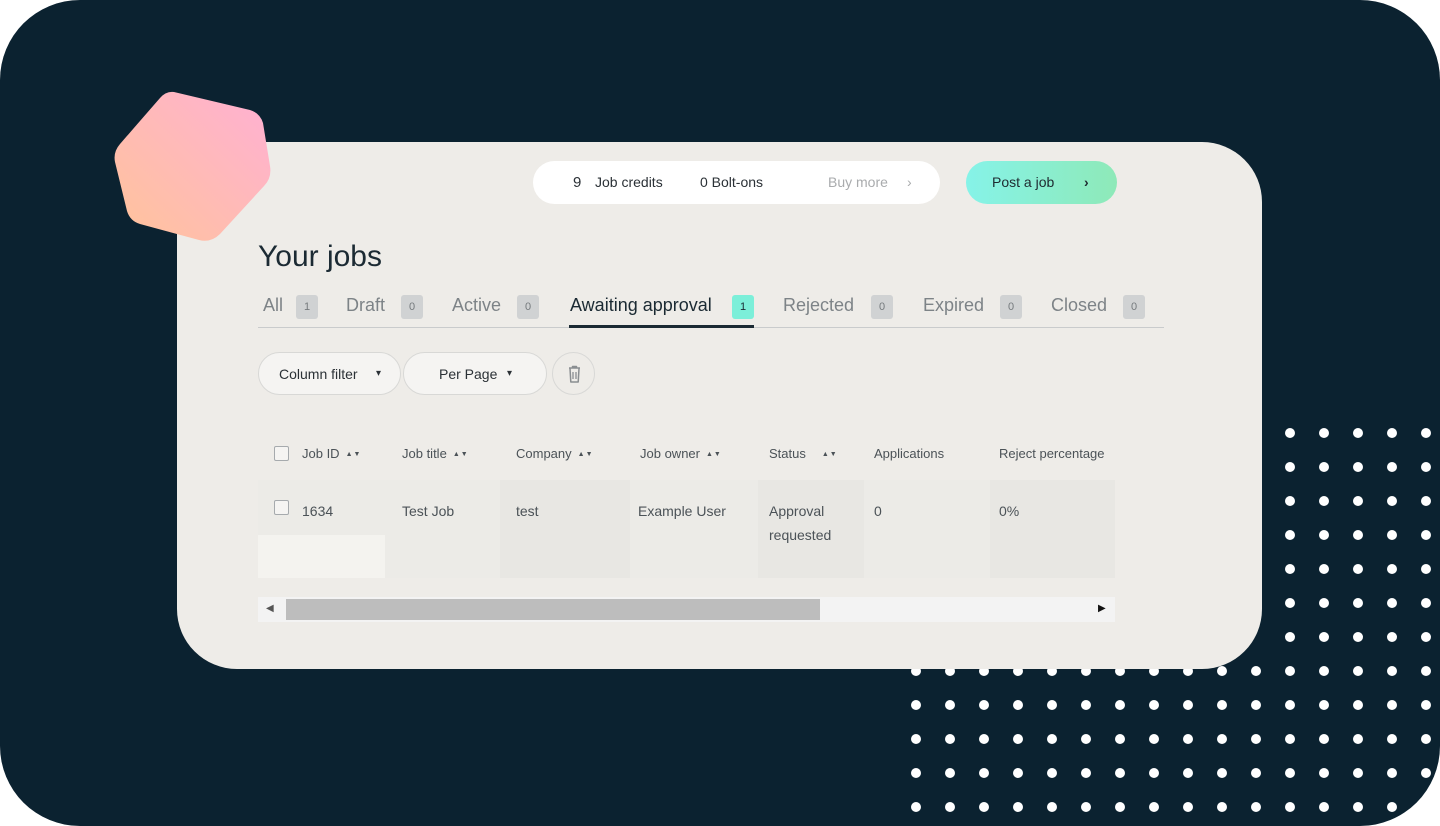  What do you see at coordinates (192, 166) in the screenshot?
I see `hexagon-decoration` at bounding box center [192, 166].